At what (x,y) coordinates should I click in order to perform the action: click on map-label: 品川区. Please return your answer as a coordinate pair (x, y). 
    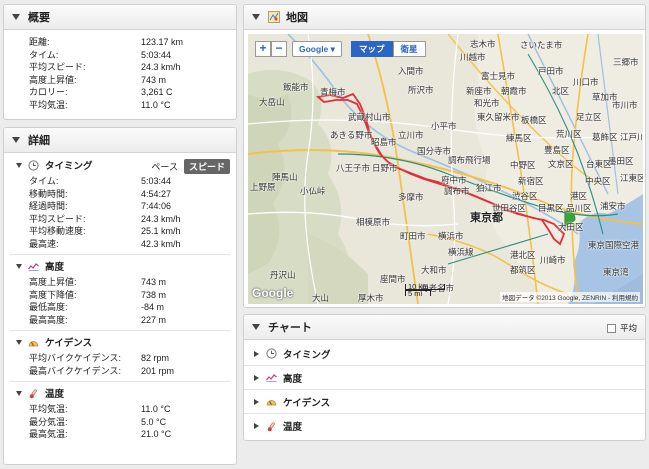
    Looking at the image, I should click on (579, 208).